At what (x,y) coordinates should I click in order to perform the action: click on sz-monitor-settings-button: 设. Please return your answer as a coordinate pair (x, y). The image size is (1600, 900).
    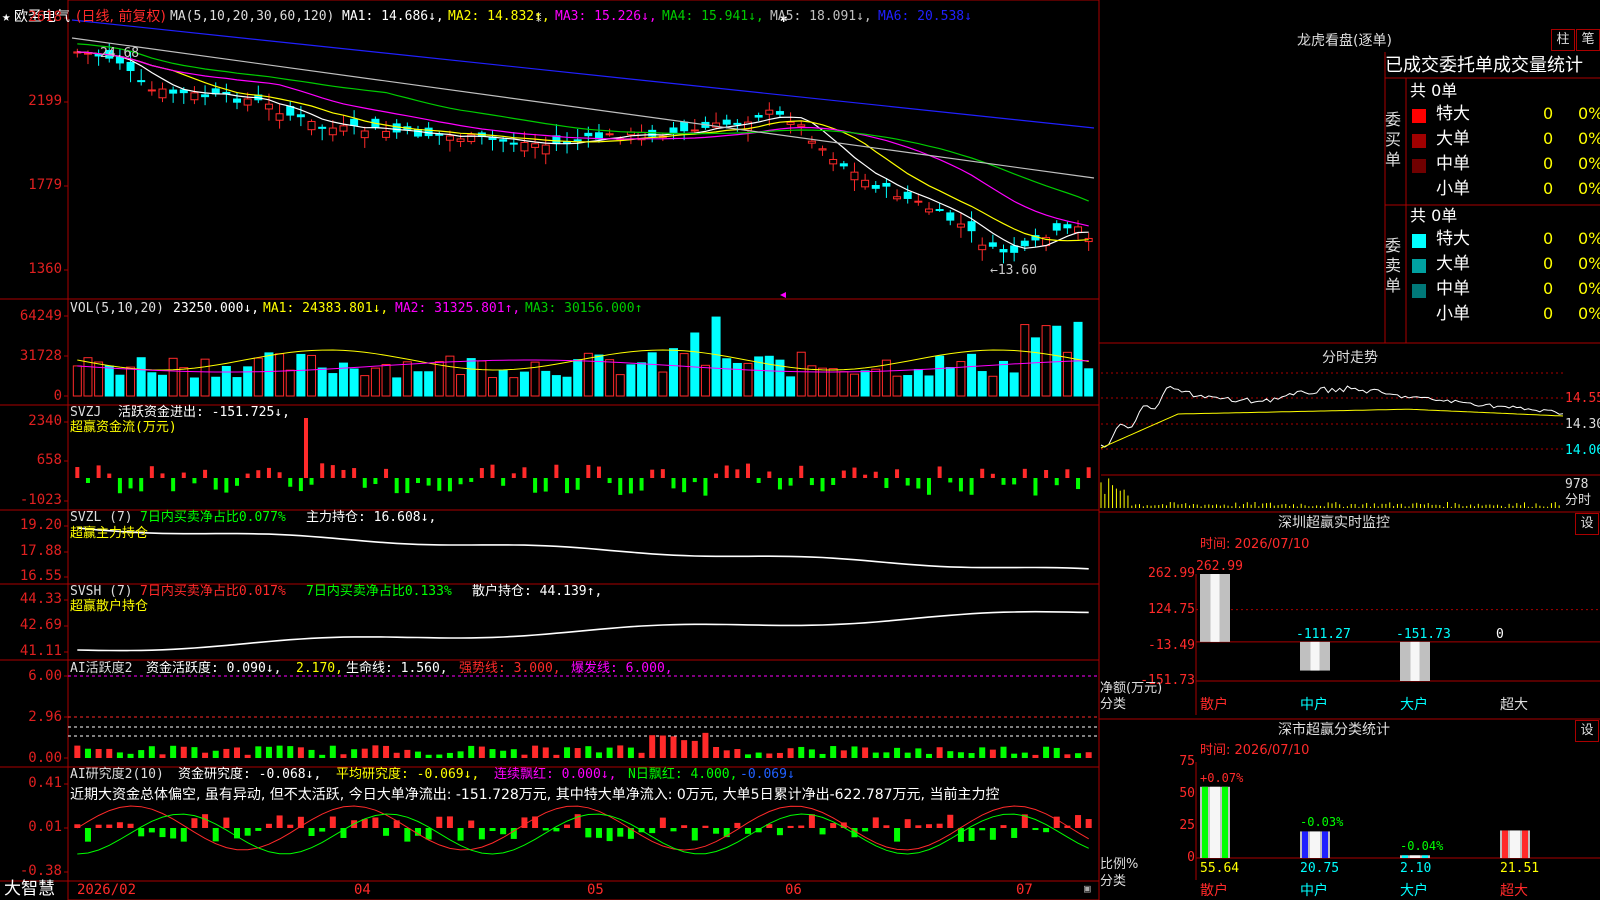
    Looking at the image, I should click on (1587, 524).